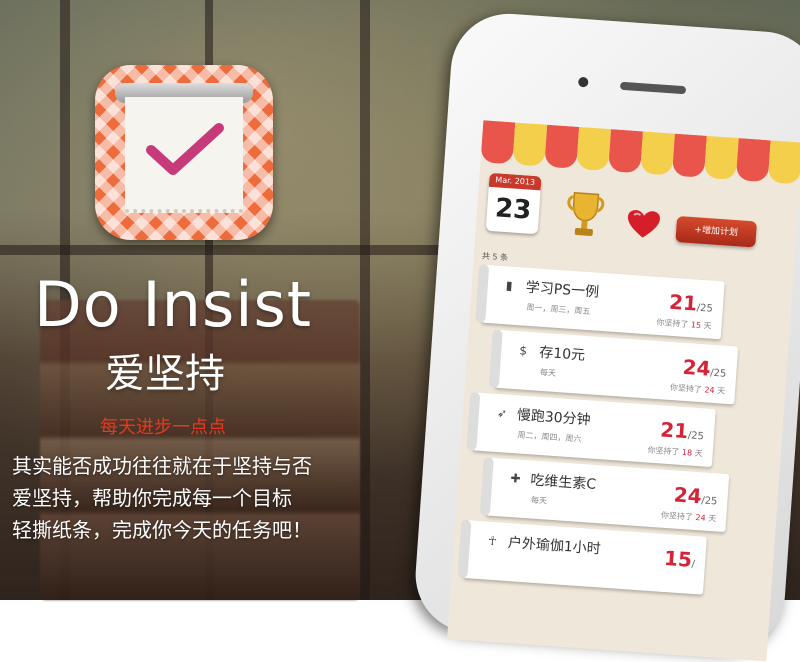  I want to click on progress-done: 15, so click(678, 558).